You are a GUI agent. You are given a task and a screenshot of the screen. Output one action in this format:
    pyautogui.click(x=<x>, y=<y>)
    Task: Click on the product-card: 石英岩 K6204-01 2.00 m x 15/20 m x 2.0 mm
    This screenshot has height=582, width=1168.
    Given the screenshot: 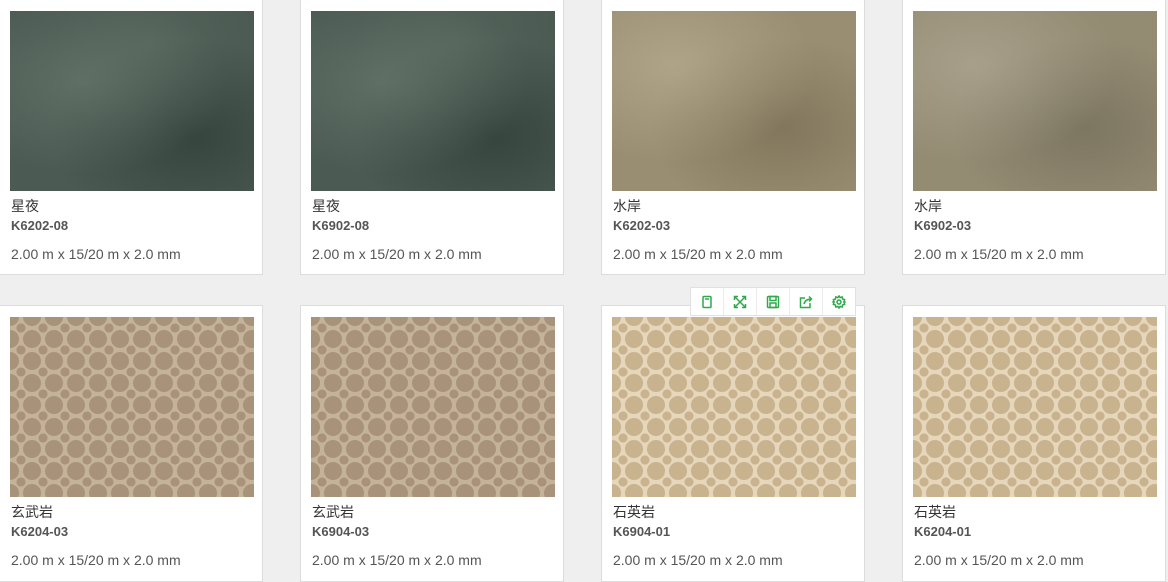 What is the action you would take?
    pyautogui.click(x=1034, y=443)
    